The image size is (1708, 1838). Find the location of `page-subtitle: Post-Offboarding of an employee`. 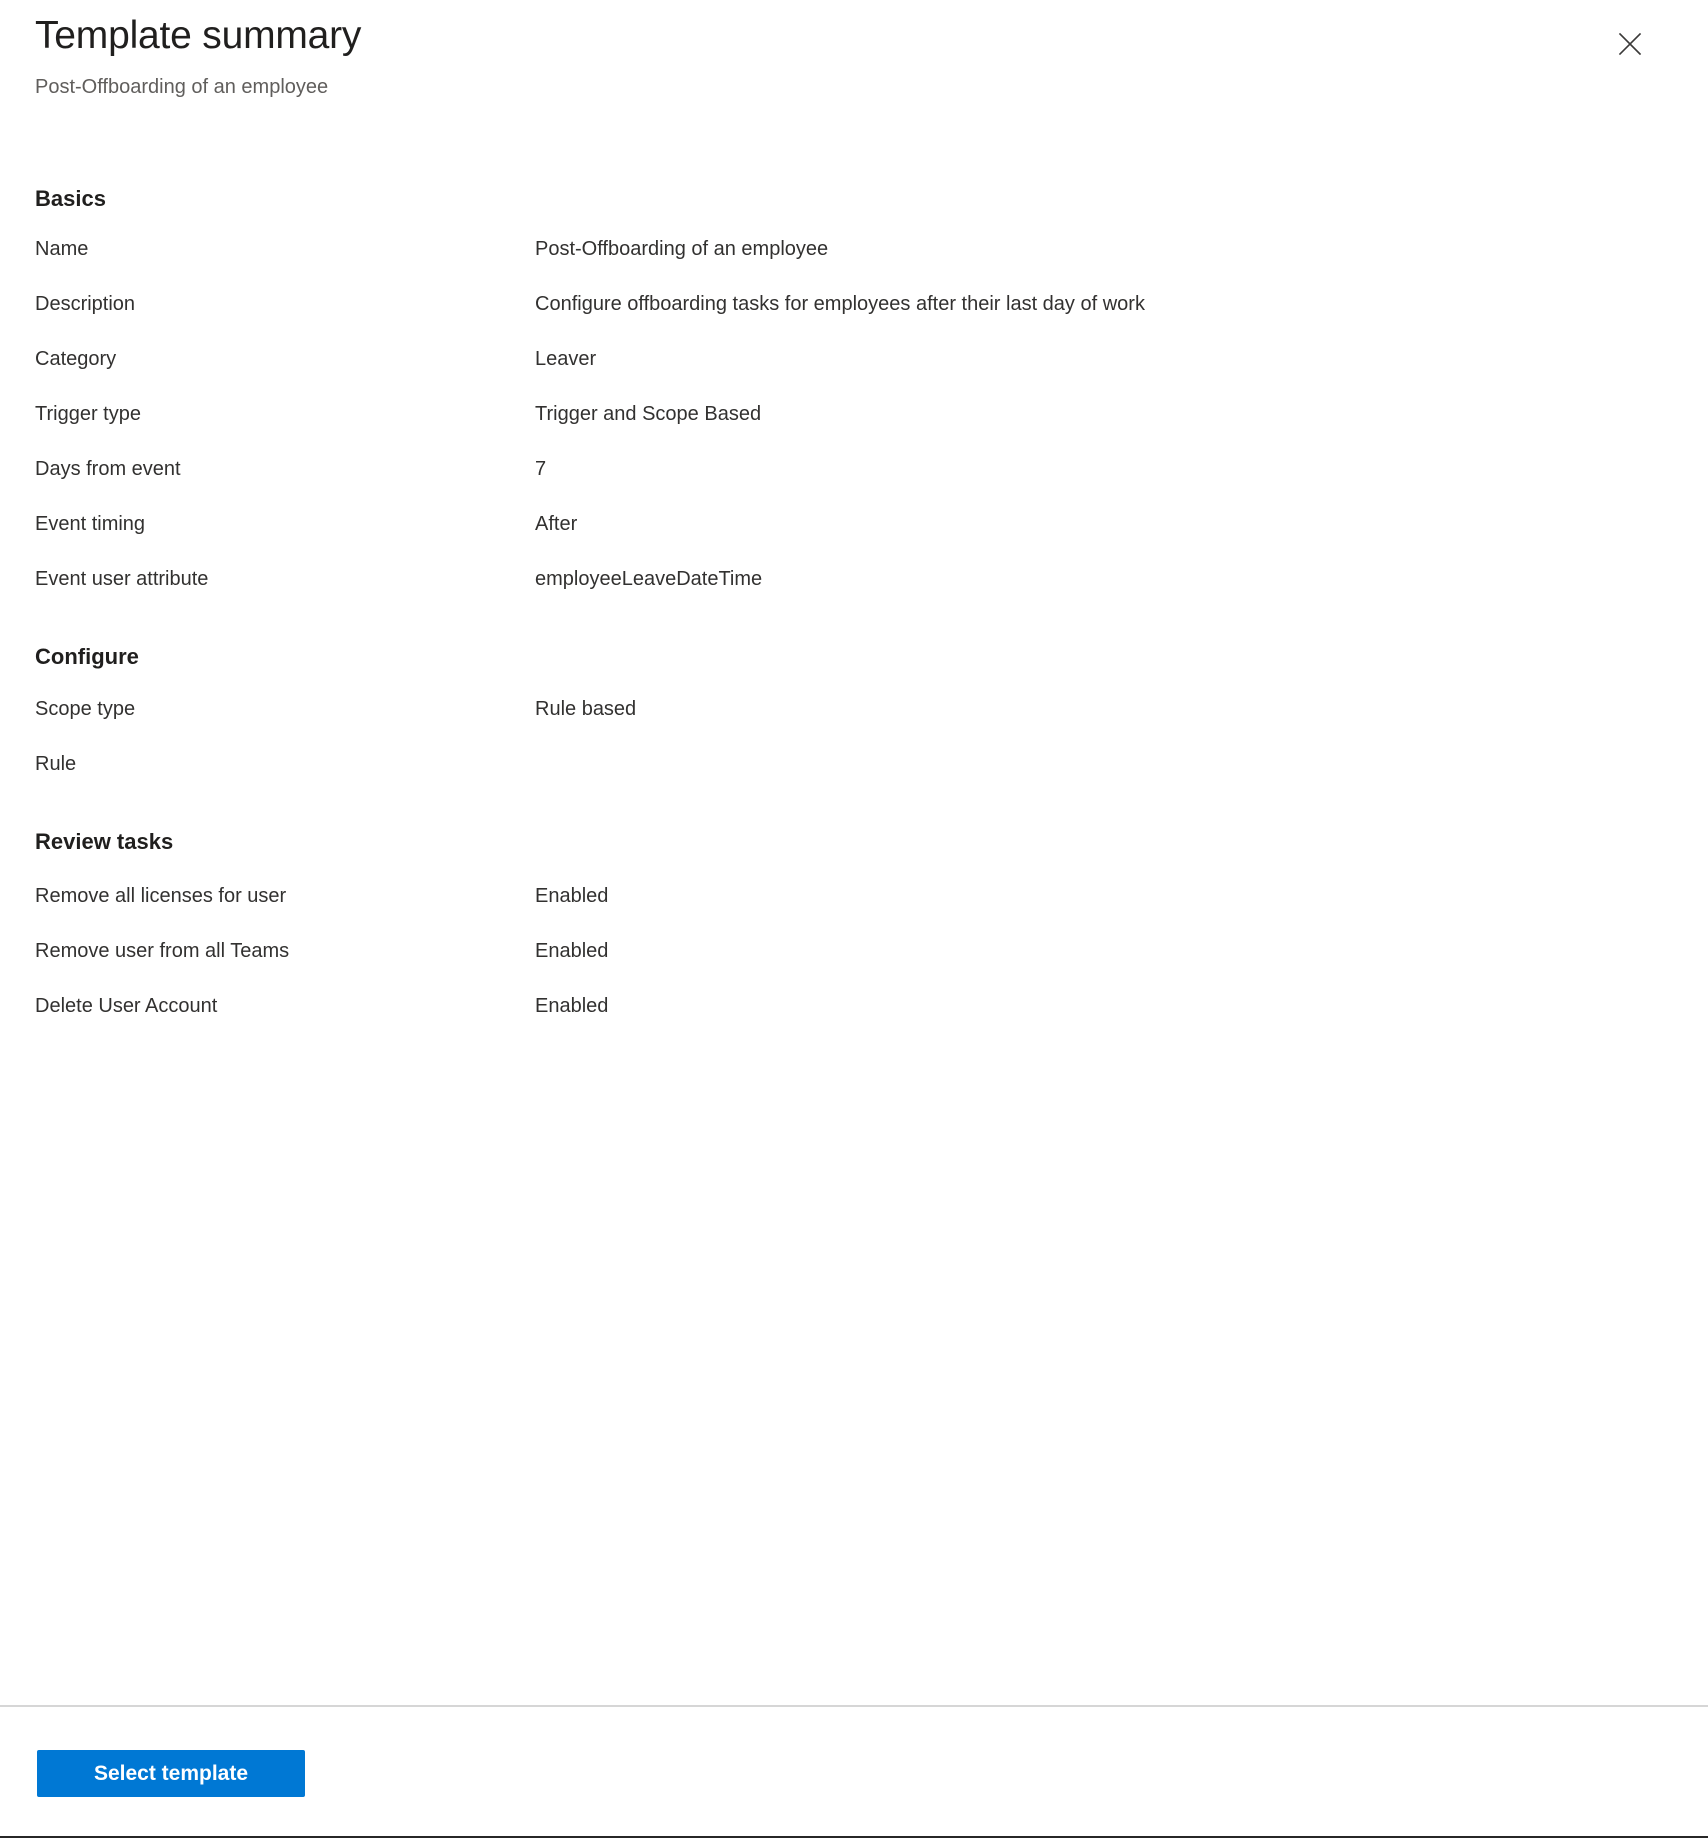

page-subtitle: Post-Offboarding of an employee is located at coordinates (182, 87).